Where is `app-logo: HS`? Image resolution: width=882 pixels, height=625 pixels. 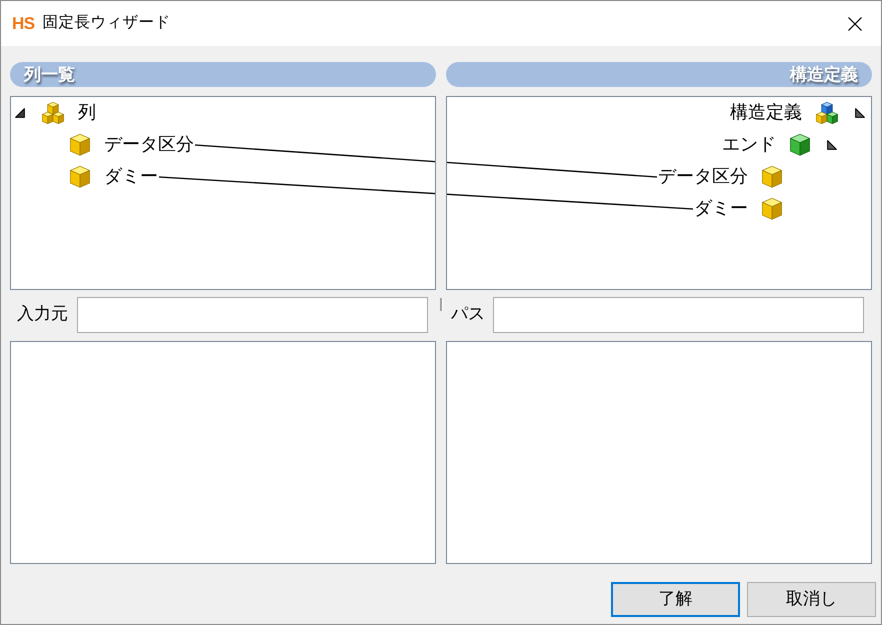 app-logo: HS is located at coordinates (23, 23).